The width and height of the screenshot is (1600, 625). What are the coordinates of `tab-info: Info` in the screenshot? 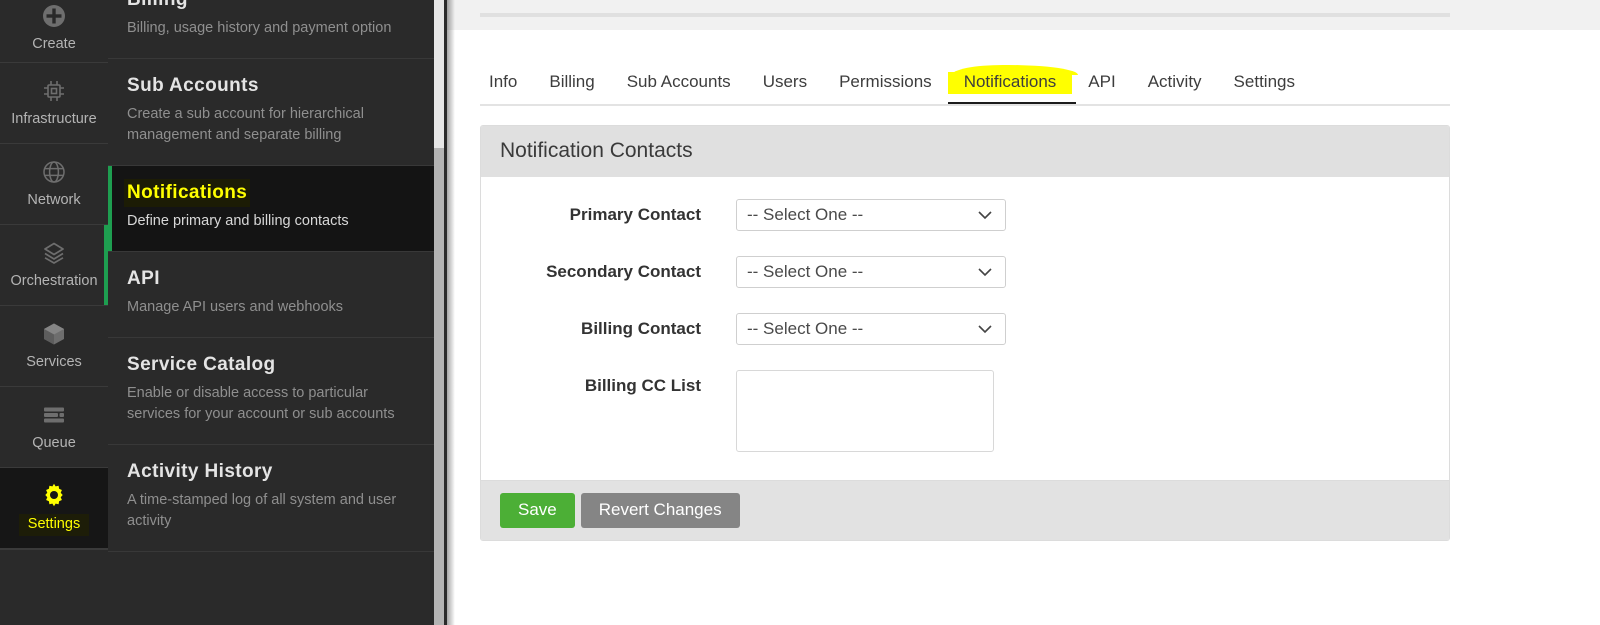 It's located at (511, 89).